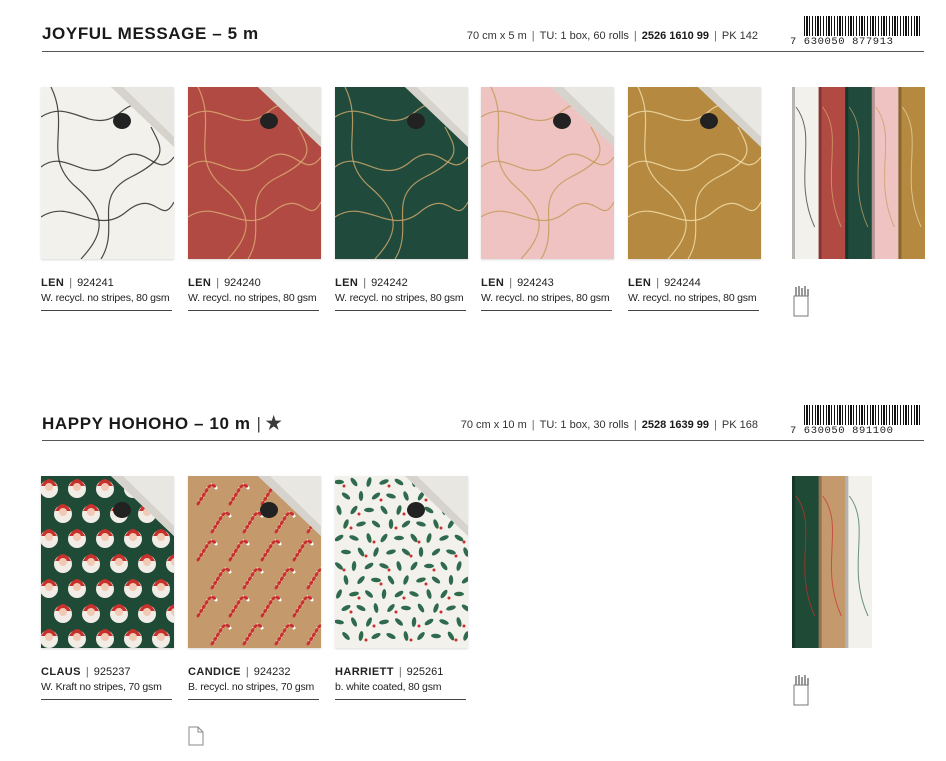  Describe the element at coordinates (214, 672) in the screenshot. I see `product-name: CANDICE` at that location.